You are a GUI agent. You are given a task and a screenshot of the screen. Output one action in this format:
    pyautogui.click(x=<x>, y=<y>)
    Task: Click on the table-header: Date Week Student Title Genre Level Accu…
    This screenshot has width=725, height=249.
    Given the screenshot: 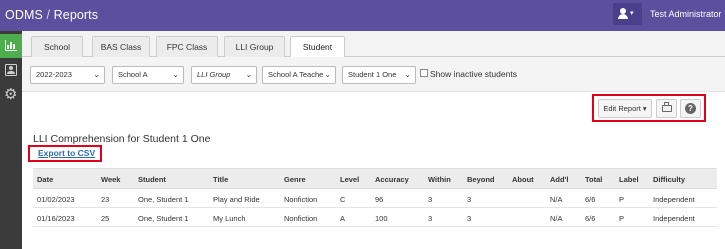 What is the action you would take?
    pyautogui.click(x=375, y=178)
    